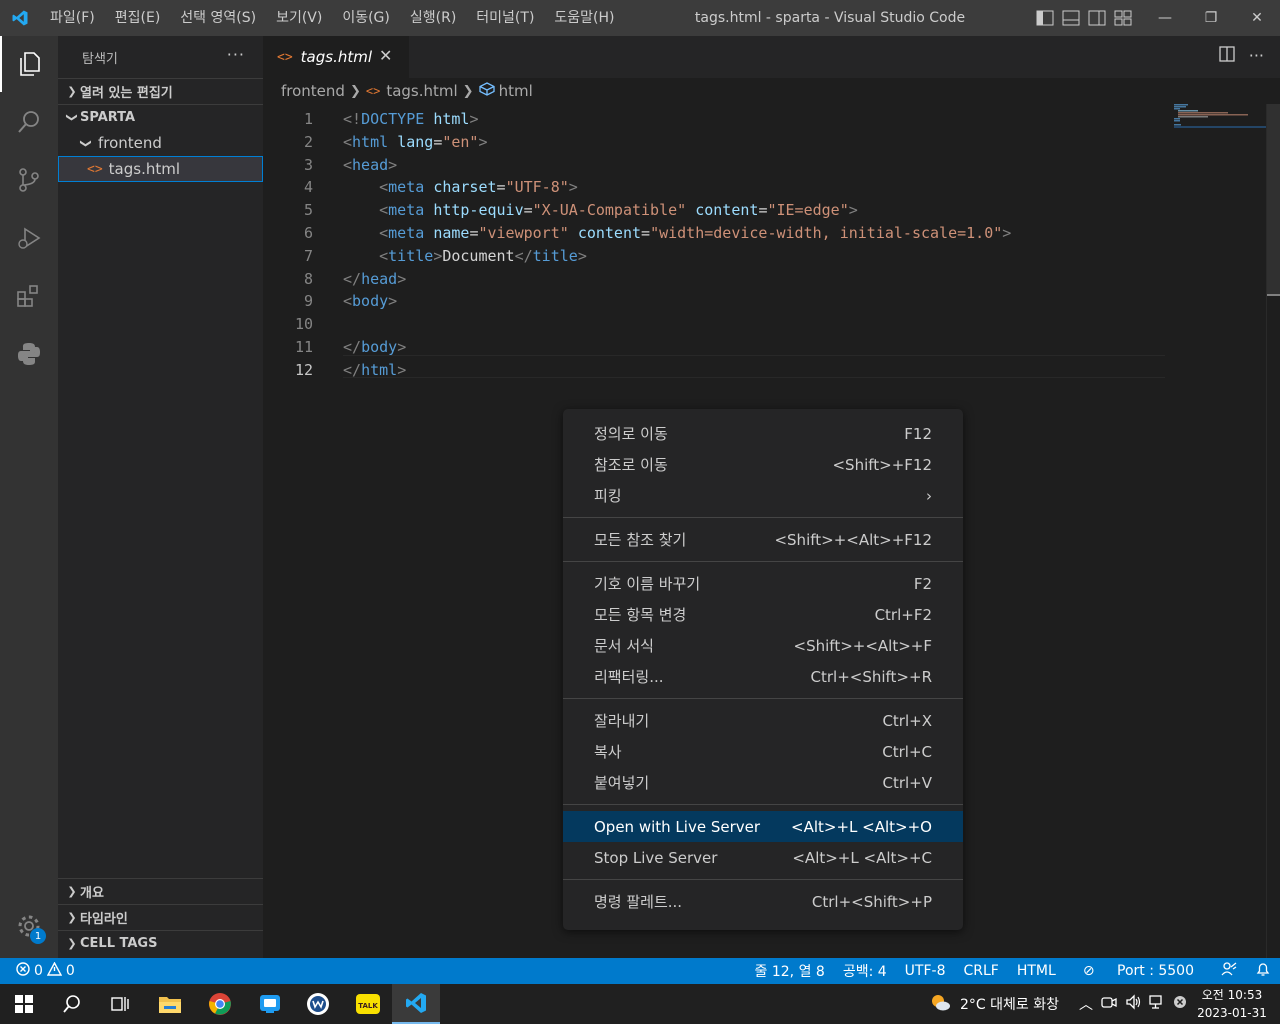  What do you see at coordinates (160, 917) in the screenshot?
I see `timeline-section: ❯ 타임라인` at bounding box center [160, 917].